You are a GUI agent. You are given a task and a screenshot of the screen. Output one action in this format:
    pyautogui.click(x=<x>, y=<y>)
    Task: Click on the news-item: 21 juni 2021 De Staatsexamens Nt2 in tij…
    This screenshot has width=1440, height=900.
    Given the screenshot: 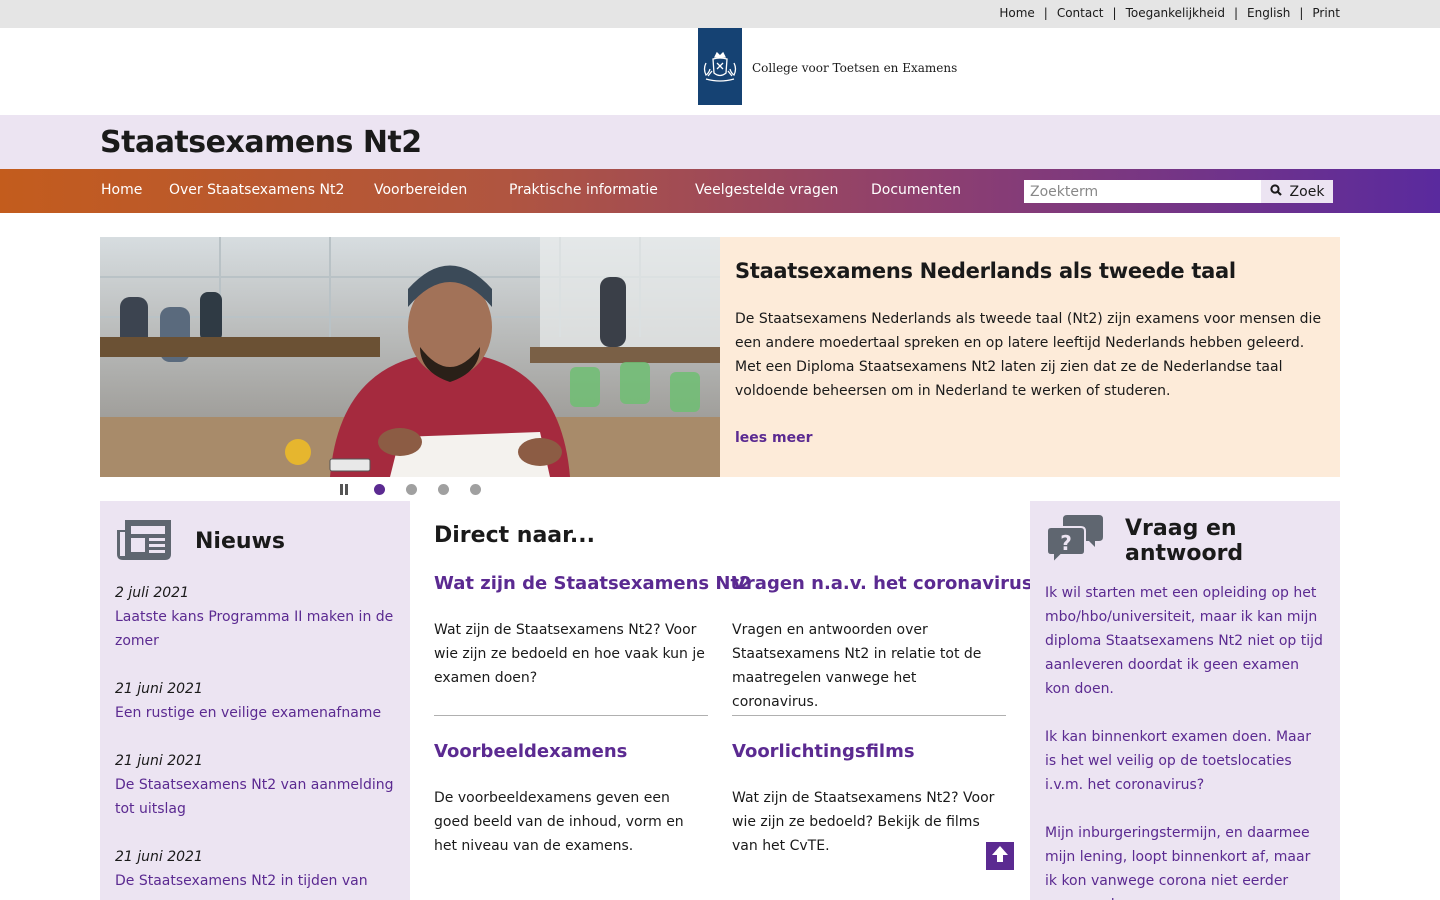 What is the action you would take?
    pyautogui.click(x=255, y=872)
    